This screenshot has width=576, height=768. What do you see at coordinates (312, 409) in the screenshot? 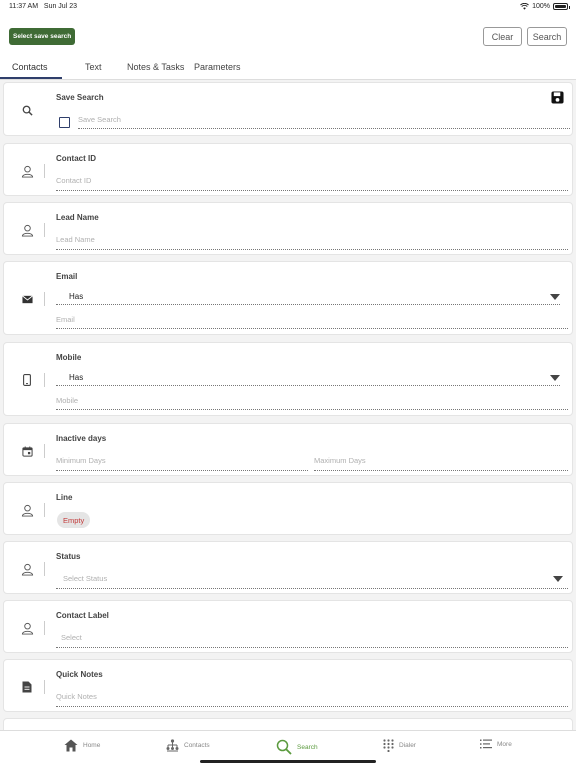
I see `mobile-underline` at bounding box center [312, 409].